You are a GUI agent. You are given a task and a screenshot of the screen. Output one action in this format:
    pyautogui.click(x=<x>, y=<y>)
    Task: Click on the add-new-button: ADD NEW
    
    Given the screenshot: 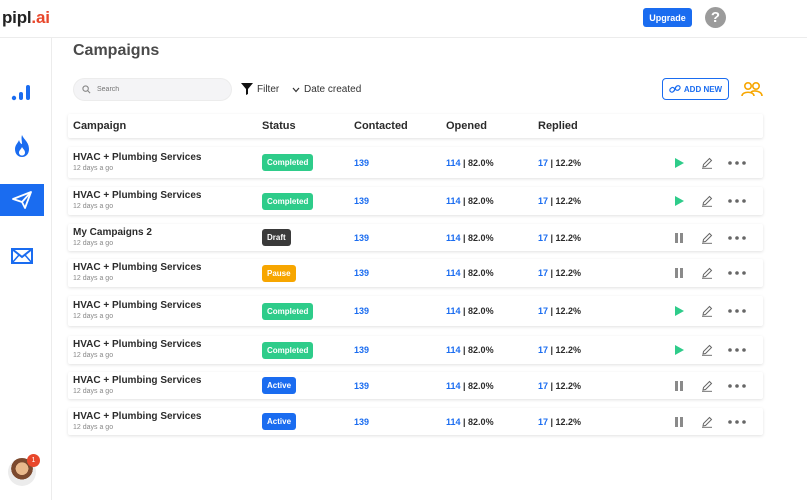 What is the action you would take?
    pyautogui.click(x=695, y=89)
    